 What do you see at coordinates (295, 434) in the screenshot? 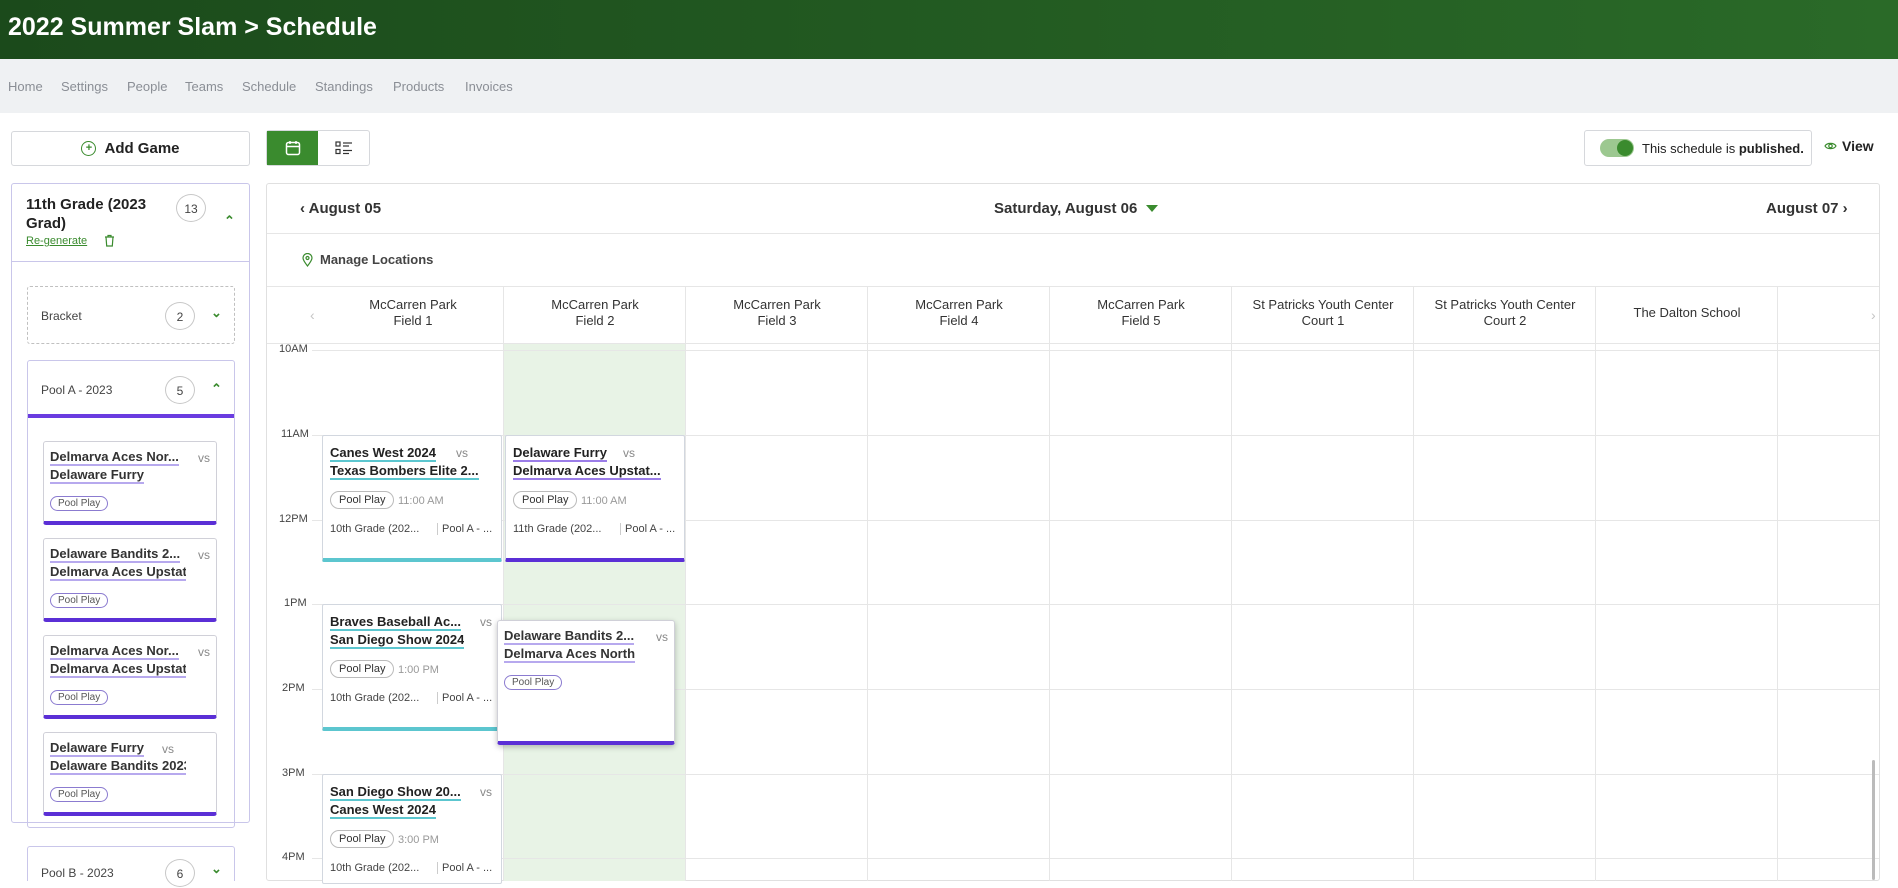
I see `time-label: 11AM` at bounding box center [295, 434].